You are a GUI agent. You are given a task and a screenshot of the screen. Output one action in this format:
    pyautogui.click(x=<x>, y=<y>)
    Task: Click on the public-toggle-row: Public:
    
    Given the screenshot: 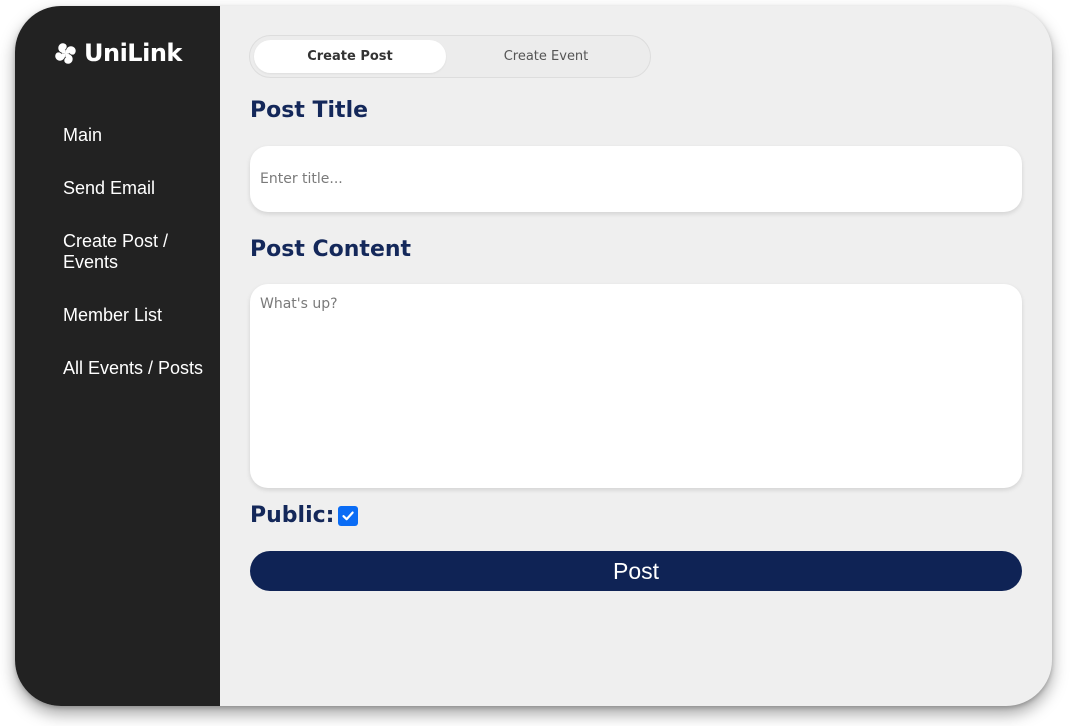 What is the action you would take?
    pyautogui.click(x=304, y=515)
    